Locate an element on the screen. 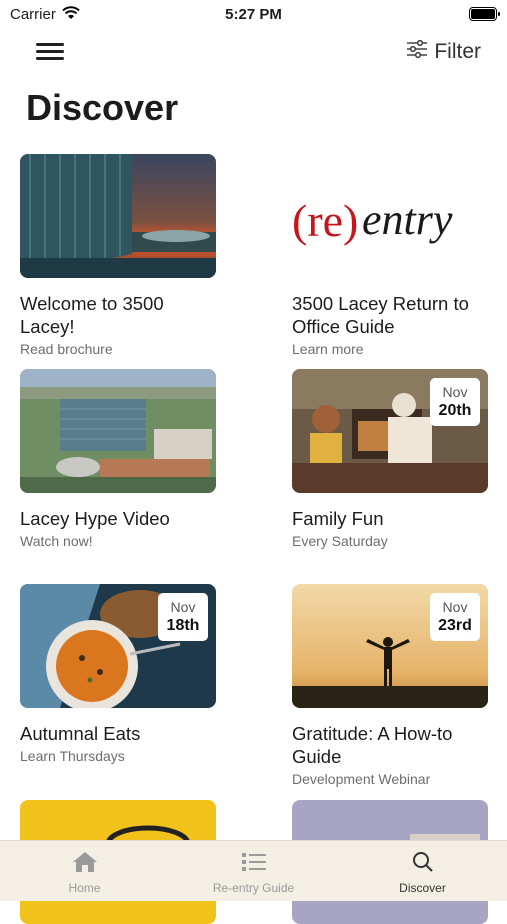  card-hype-video: Lacey Hype Video Watch now! is located at coordinates (118, 459).